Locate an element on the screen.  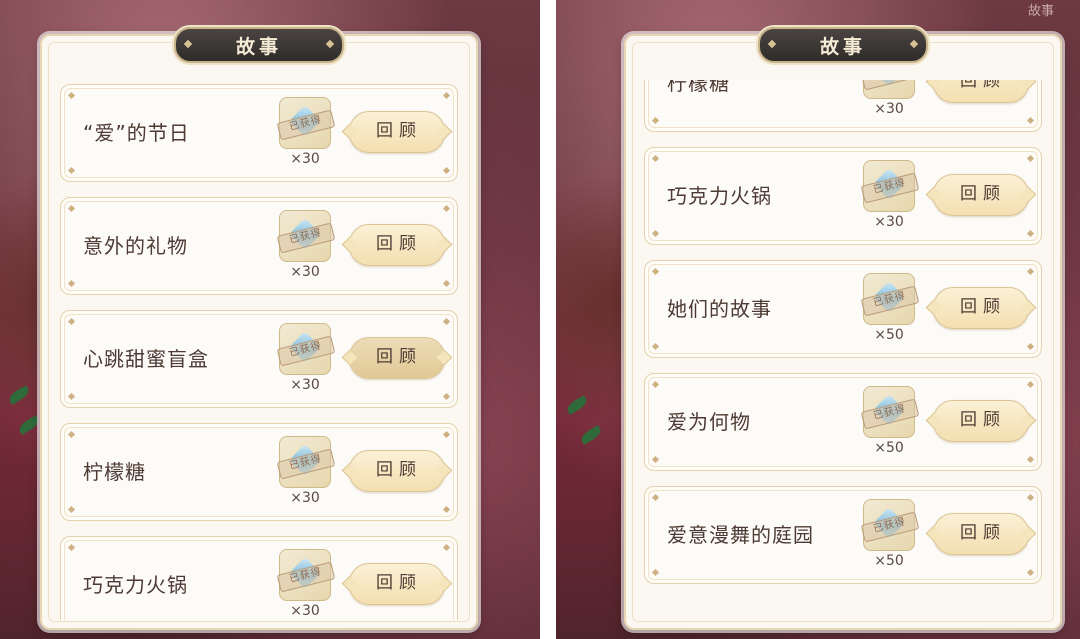
story-title: “爱”的节日 is located at coordinates (136, 133).